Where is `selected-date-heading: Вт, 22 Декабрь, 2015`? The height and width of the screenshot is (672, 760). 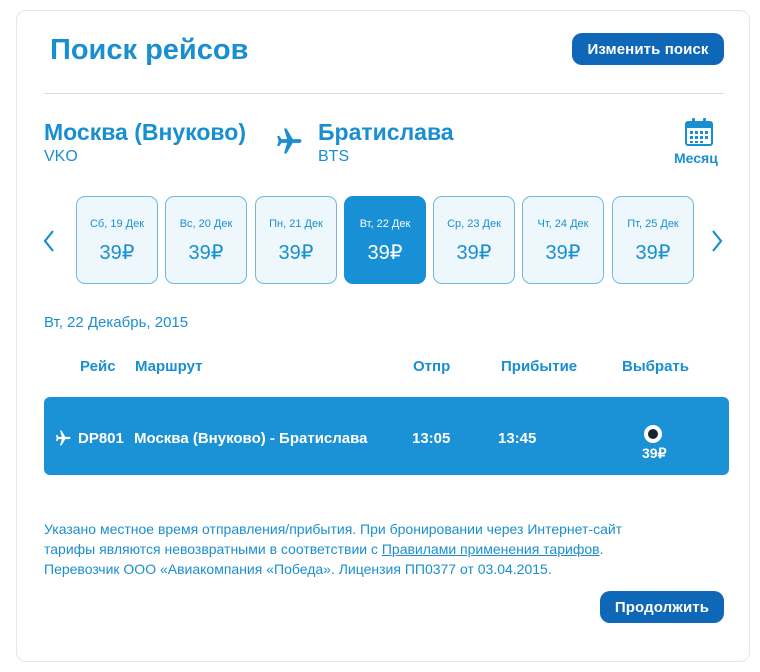
selected-date-heading: Вт, 22 Декабрь, 2015 is located at coordinates (116, 322).